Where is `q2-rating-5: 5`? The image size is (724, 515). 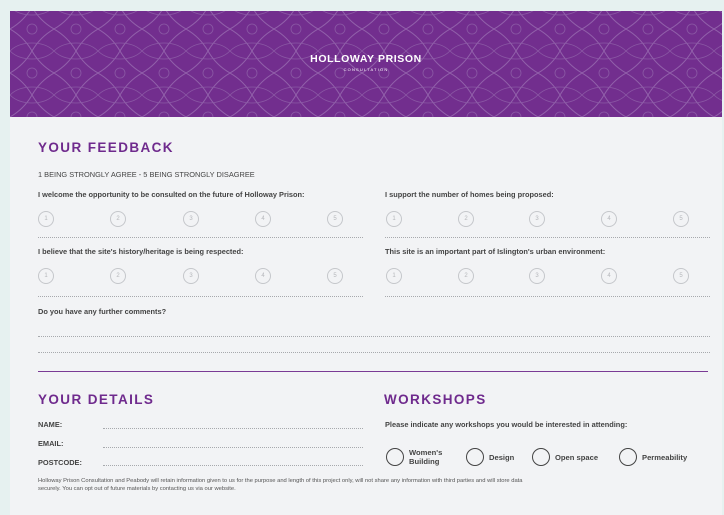
q2-rating-5: 5 is located at coordinates (681, 219).